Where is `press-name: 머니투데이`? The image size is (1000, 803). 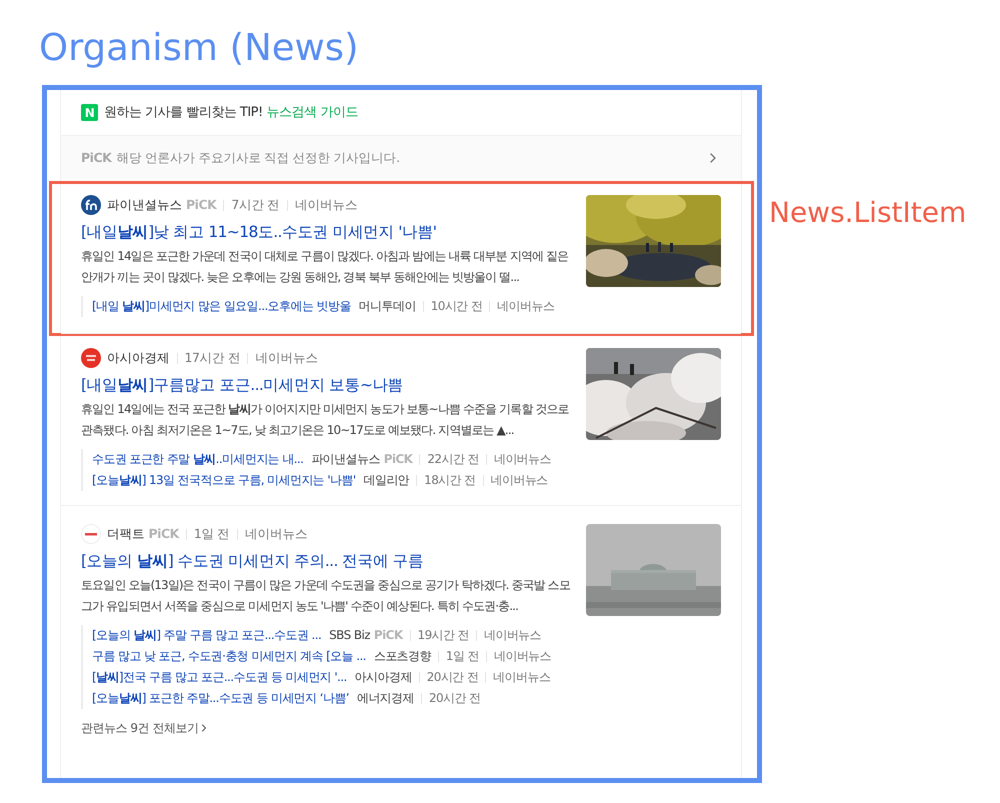
press-name: 머니투데이 is located at coordinates (387, 306).